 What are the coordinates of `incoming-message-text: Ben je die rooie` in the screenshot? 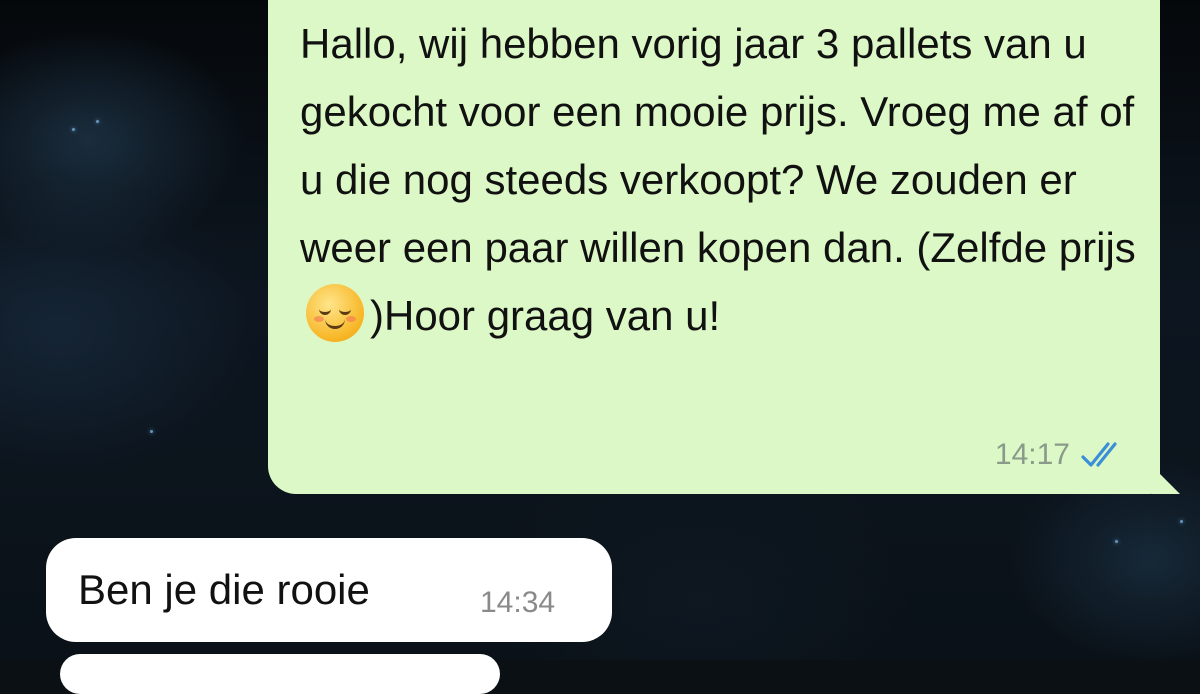 It's located at (224, 589).